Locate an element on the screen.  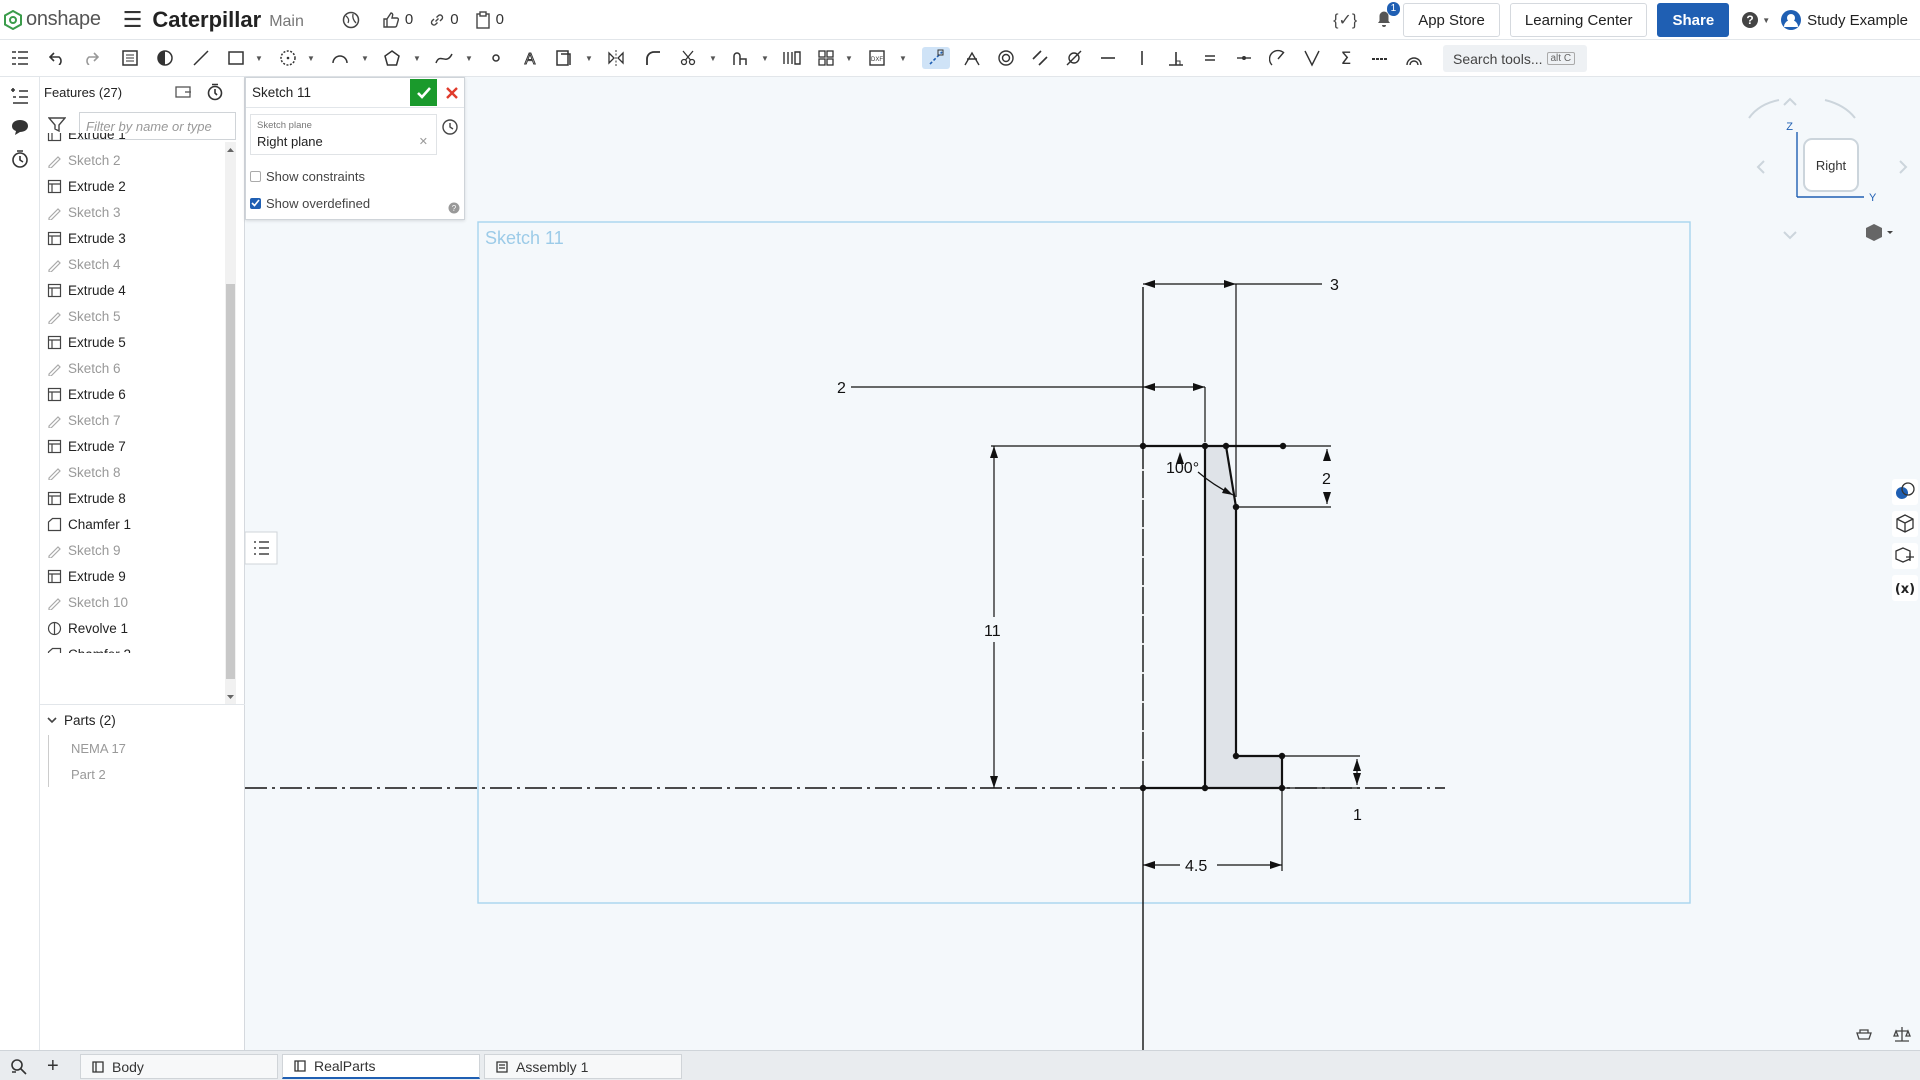
rectangle-icon is located at coordinates (236, 58).